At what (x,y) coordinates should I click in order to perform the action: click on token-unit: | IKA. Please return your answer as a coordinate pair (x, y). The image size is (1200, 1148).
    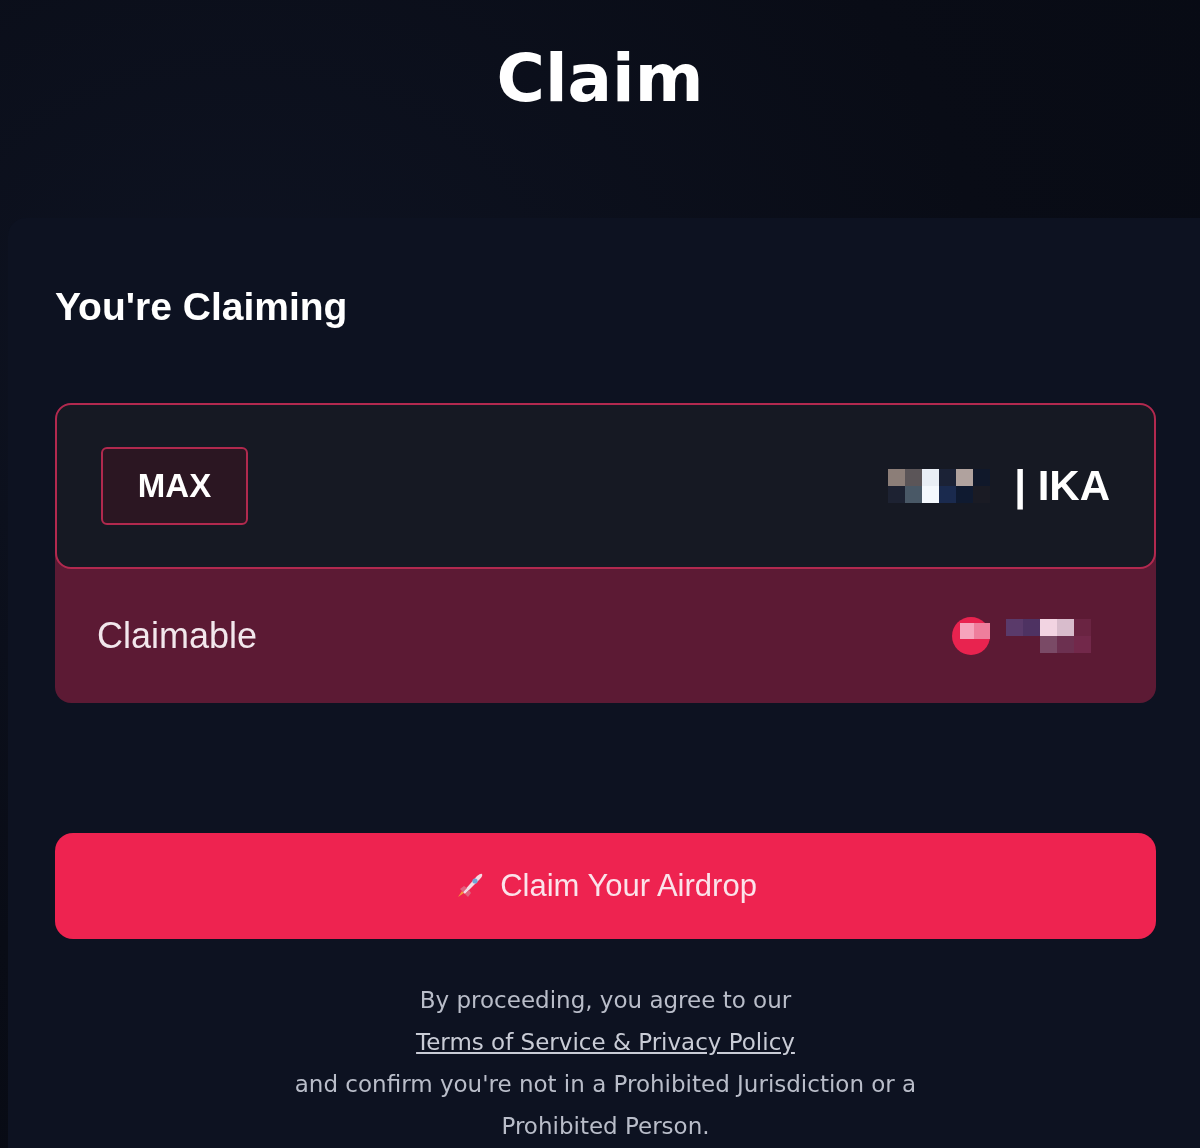
    Looking at the image, I should click on (1062, 486).